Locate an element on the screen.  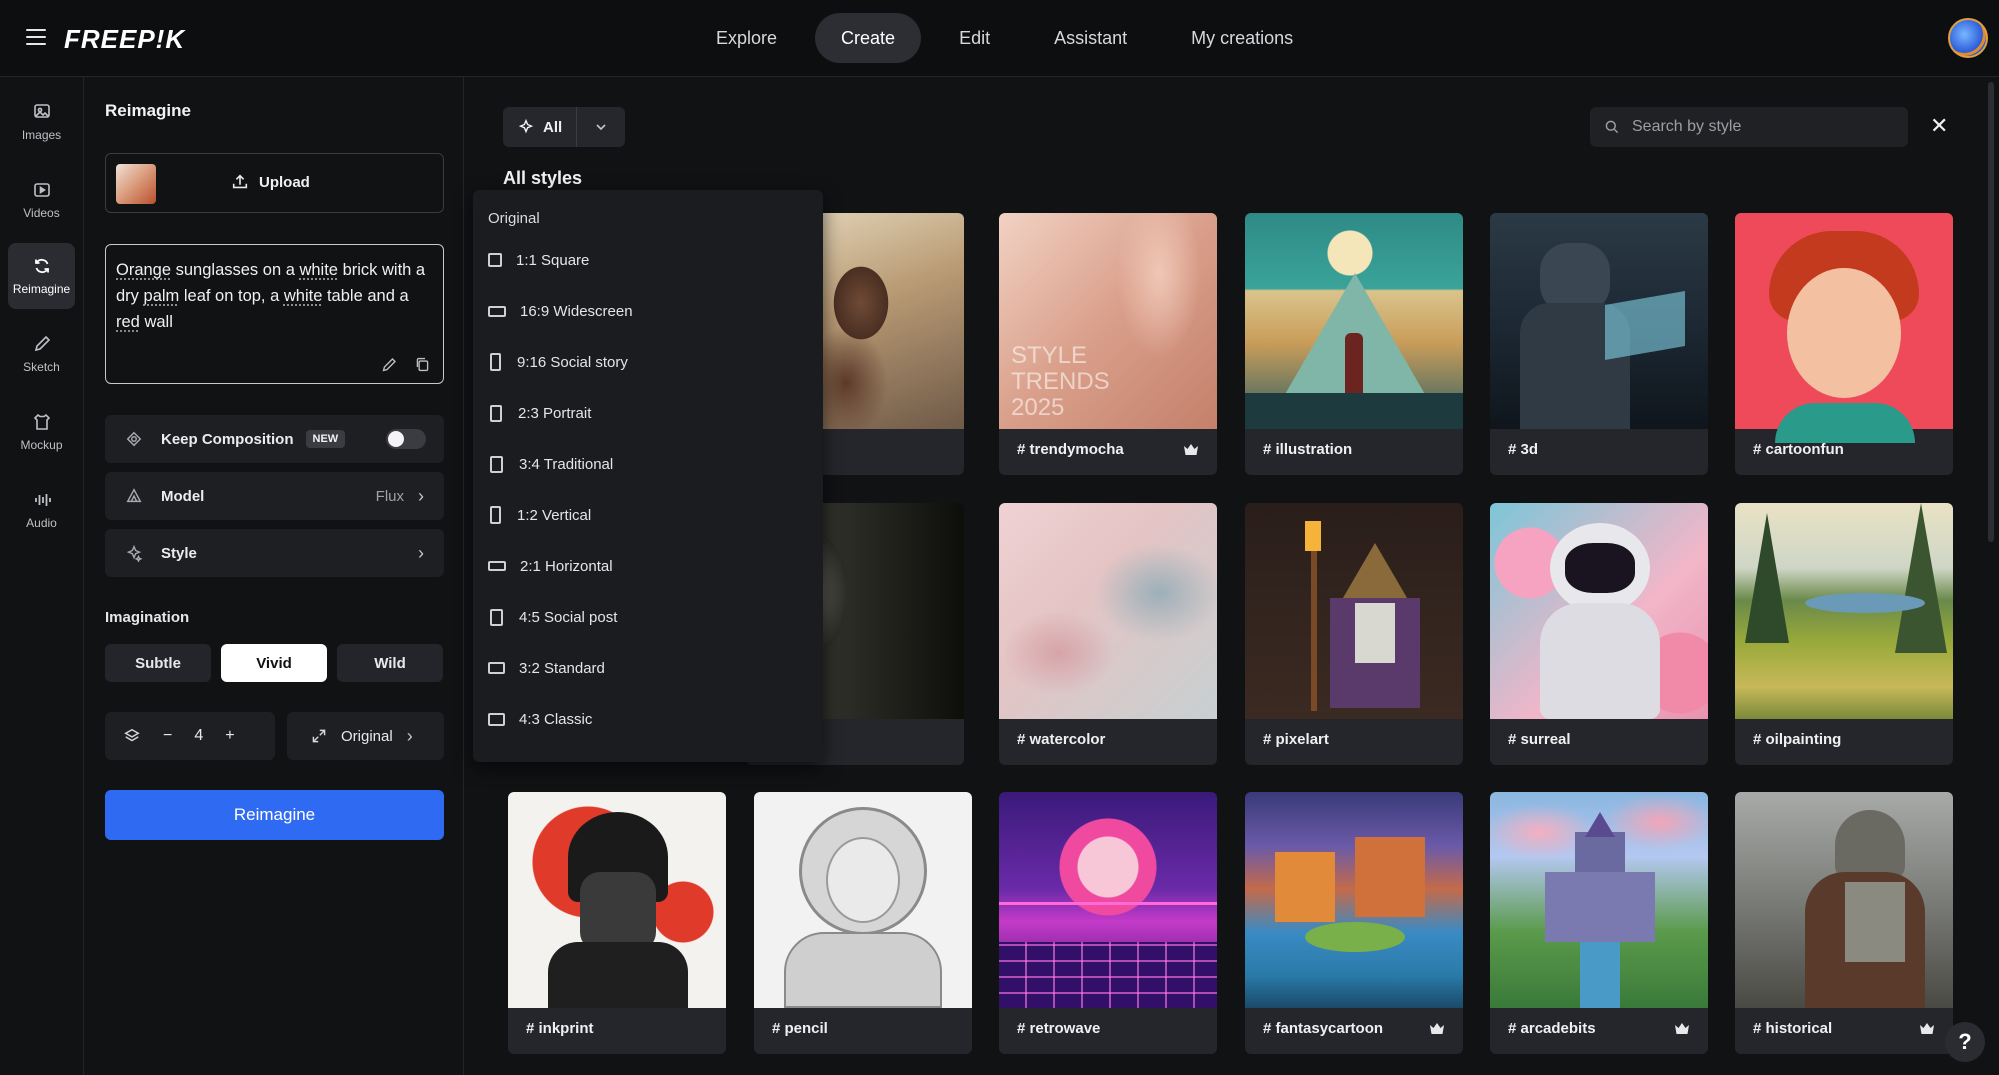
layers-icon is located at coordinates (132, 735).